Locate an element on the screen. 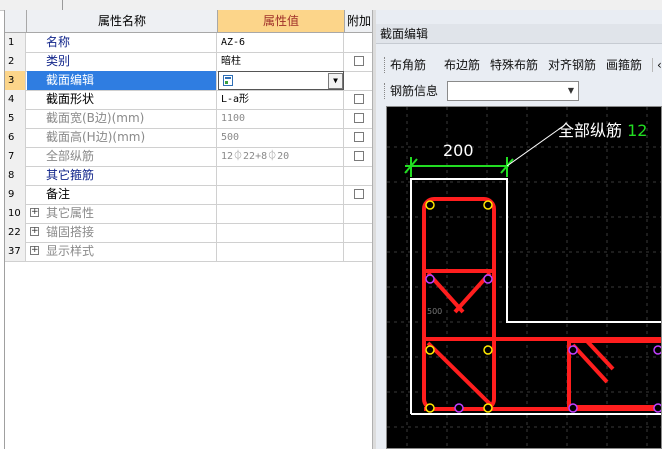  toolbar-separator is located at coordinates (652, 65).